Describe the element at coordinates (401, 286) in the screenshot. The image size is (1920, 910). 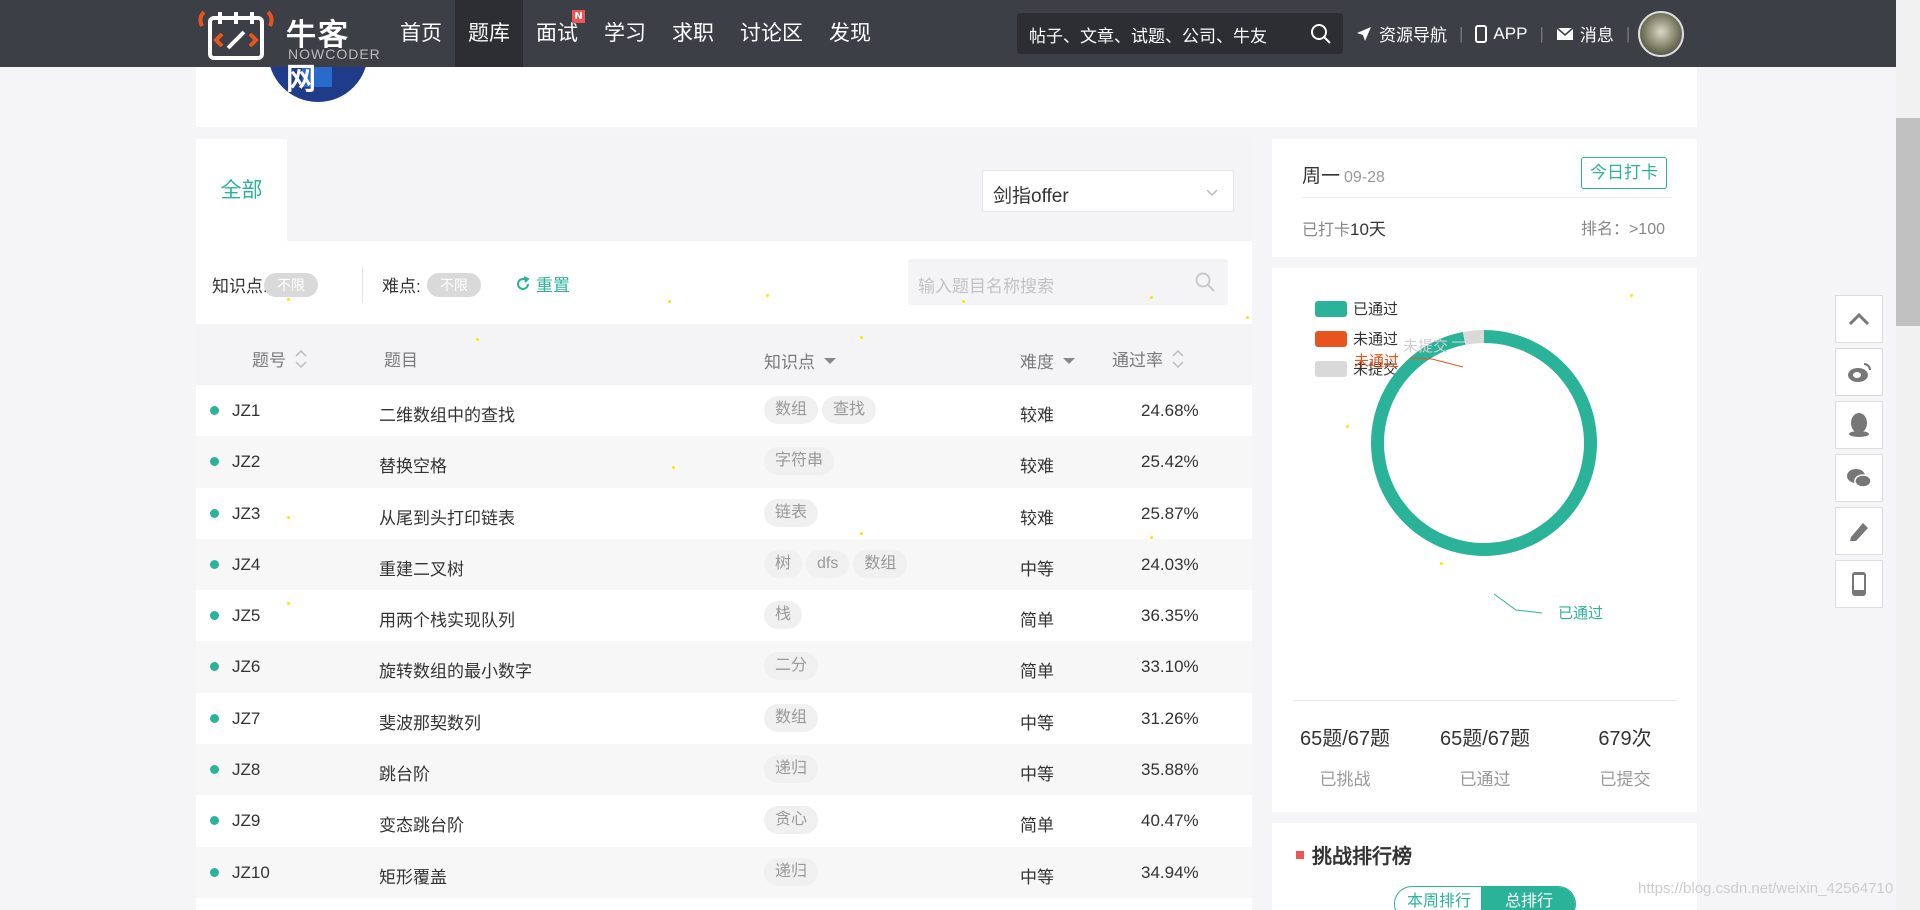
I see `difficulty-filter-label: 难点:` at that location.